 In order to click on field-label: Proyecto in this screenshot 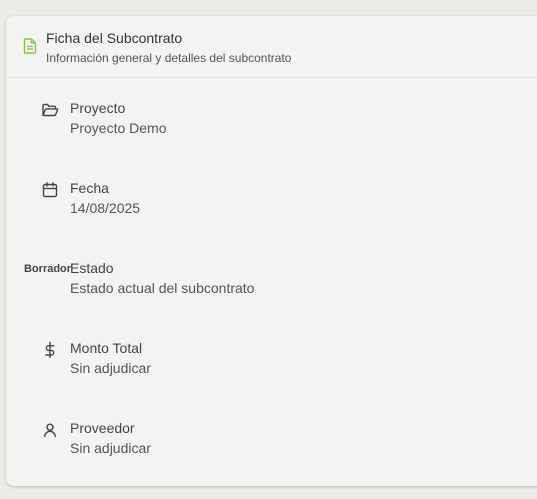, I will do `click(98, 108)`.